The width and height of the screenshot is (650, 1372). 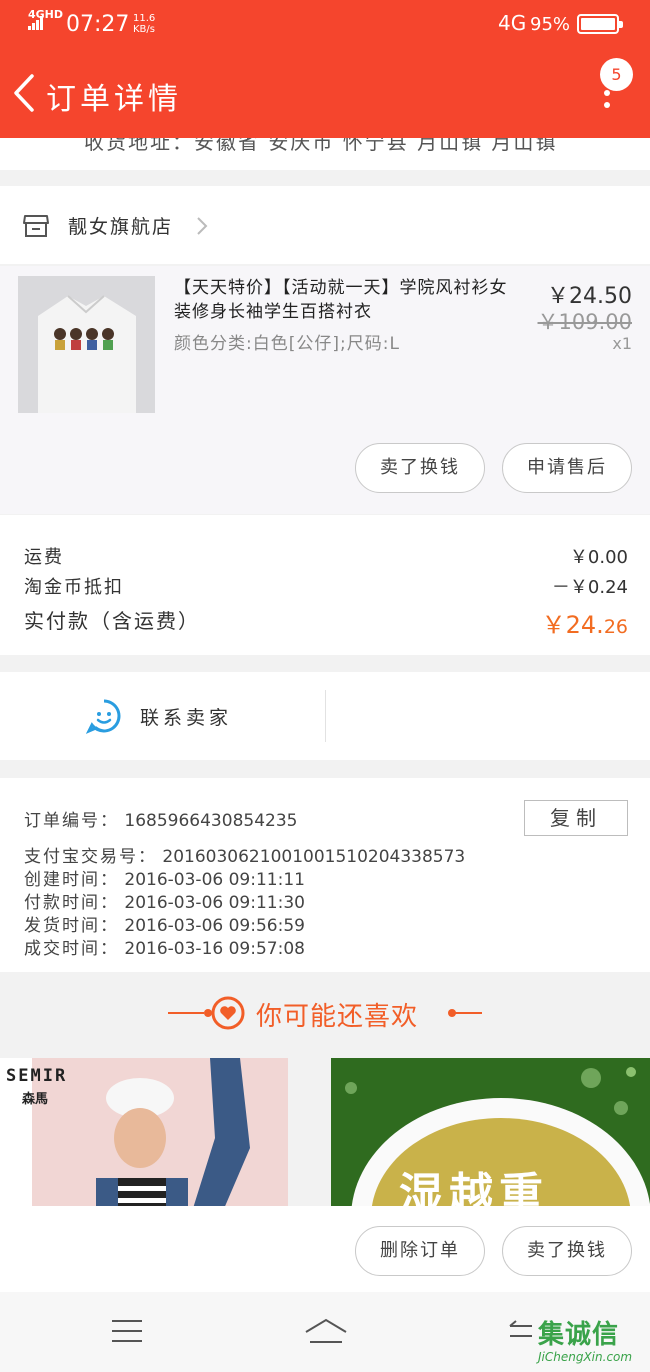 I want to click on menu-icon, so click(x=127, y=1331).